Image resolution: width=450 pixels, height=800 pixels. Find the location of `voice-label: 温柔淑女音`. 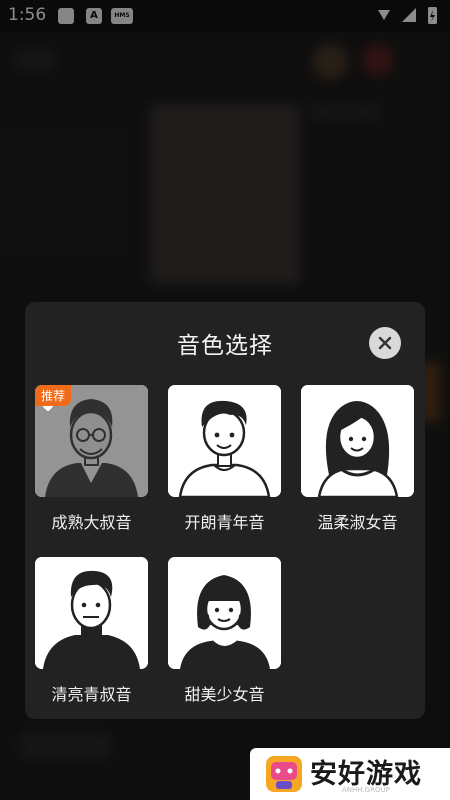

voice-label: 温柔淑女音 is located at coordinates (357, 522).